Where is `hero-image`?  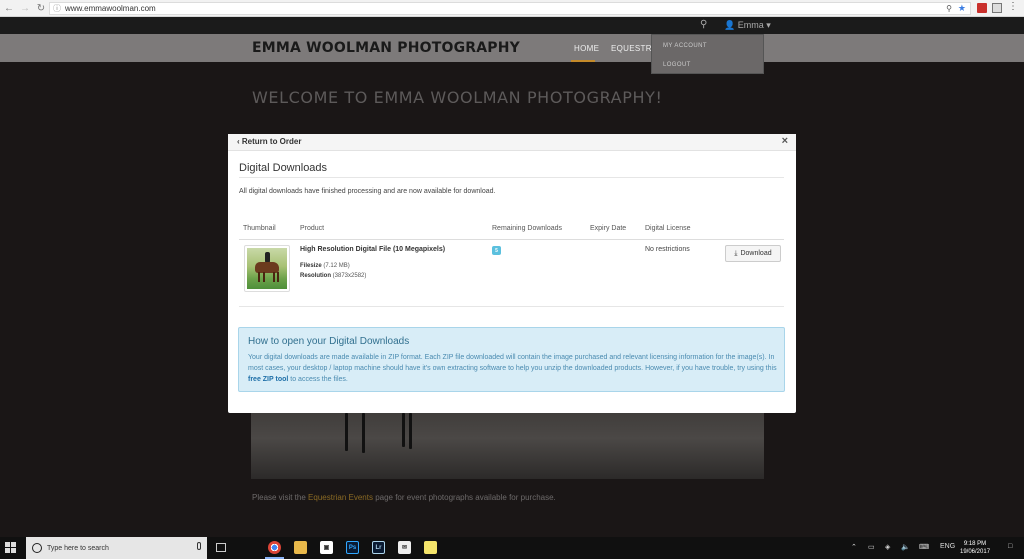
hero-image is located at coordinates (507, 442).